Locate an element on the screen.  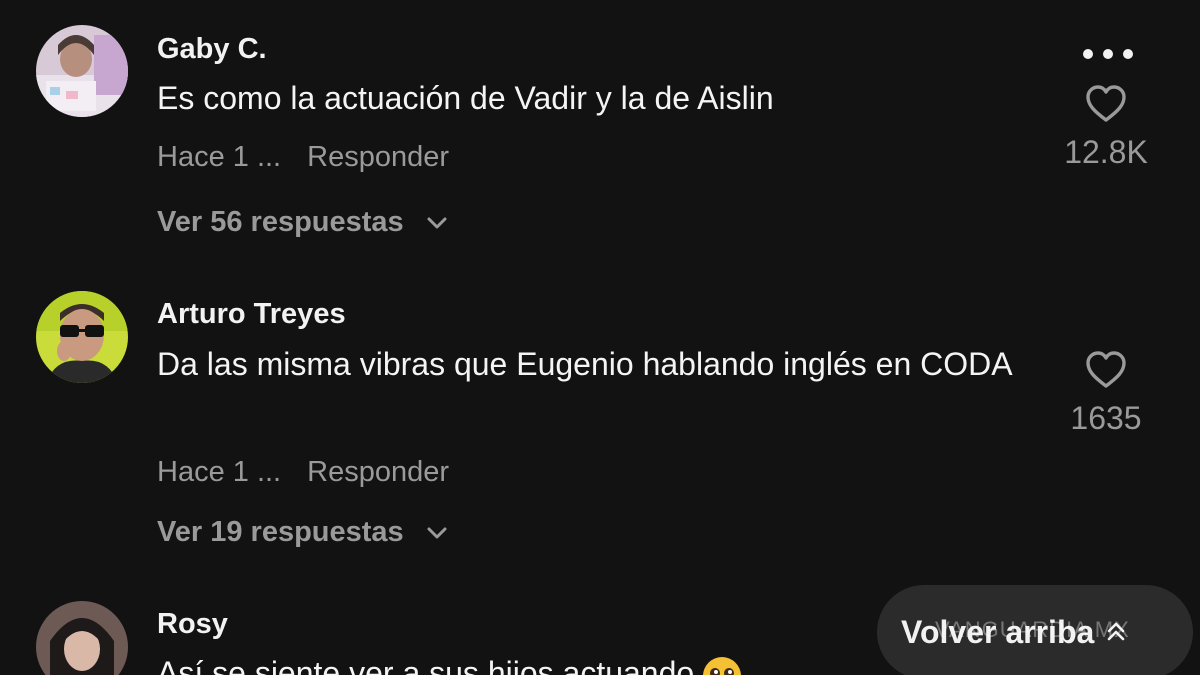
like-count: 1635 is located at coordinates (1106, 418).